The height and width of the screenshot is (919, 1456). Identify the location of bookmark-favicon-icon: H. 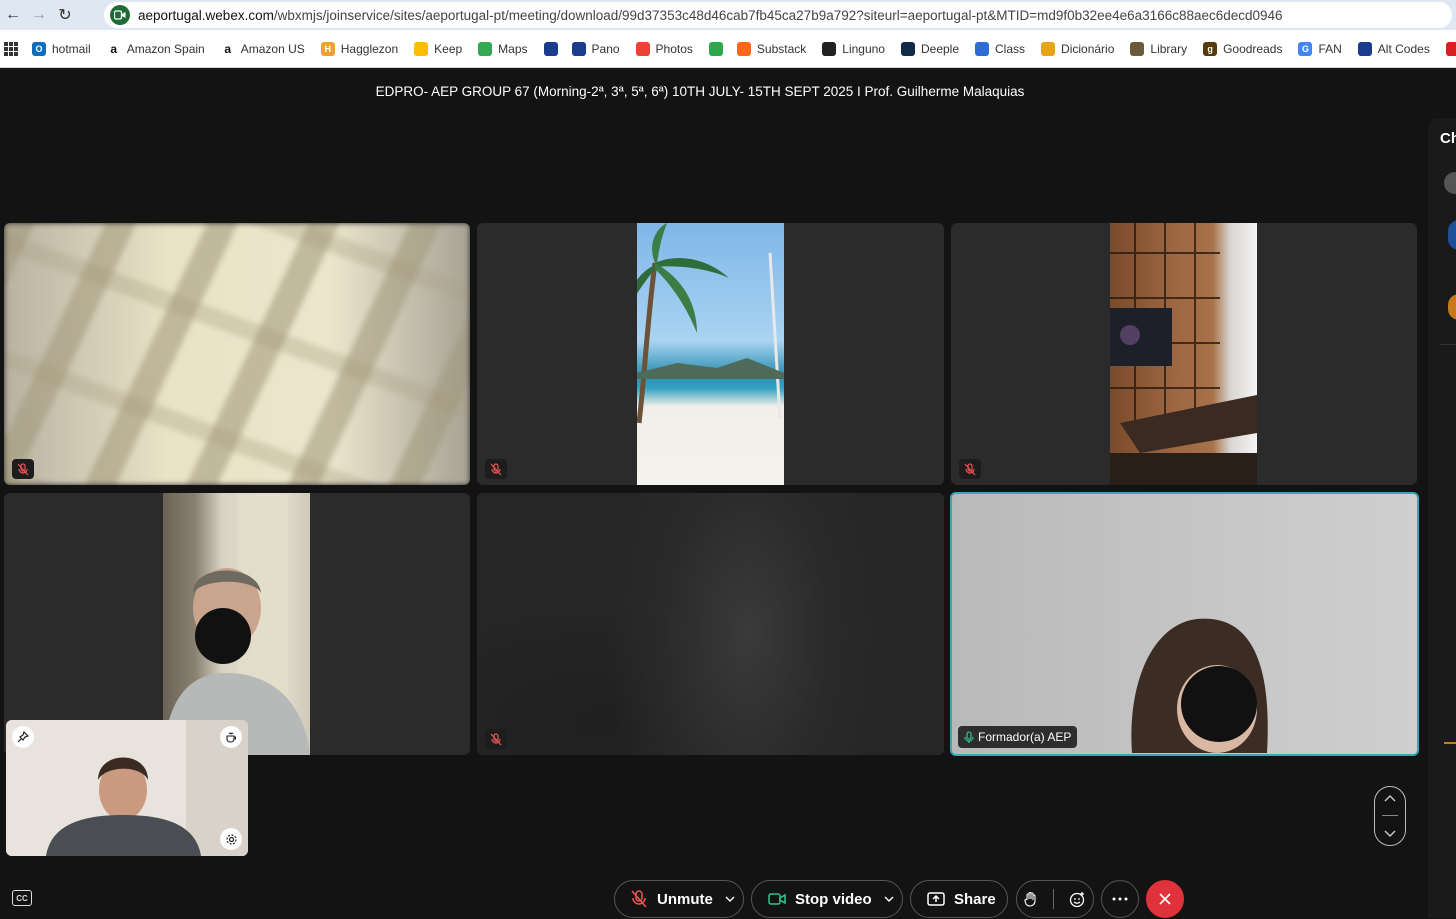
(327, 48).